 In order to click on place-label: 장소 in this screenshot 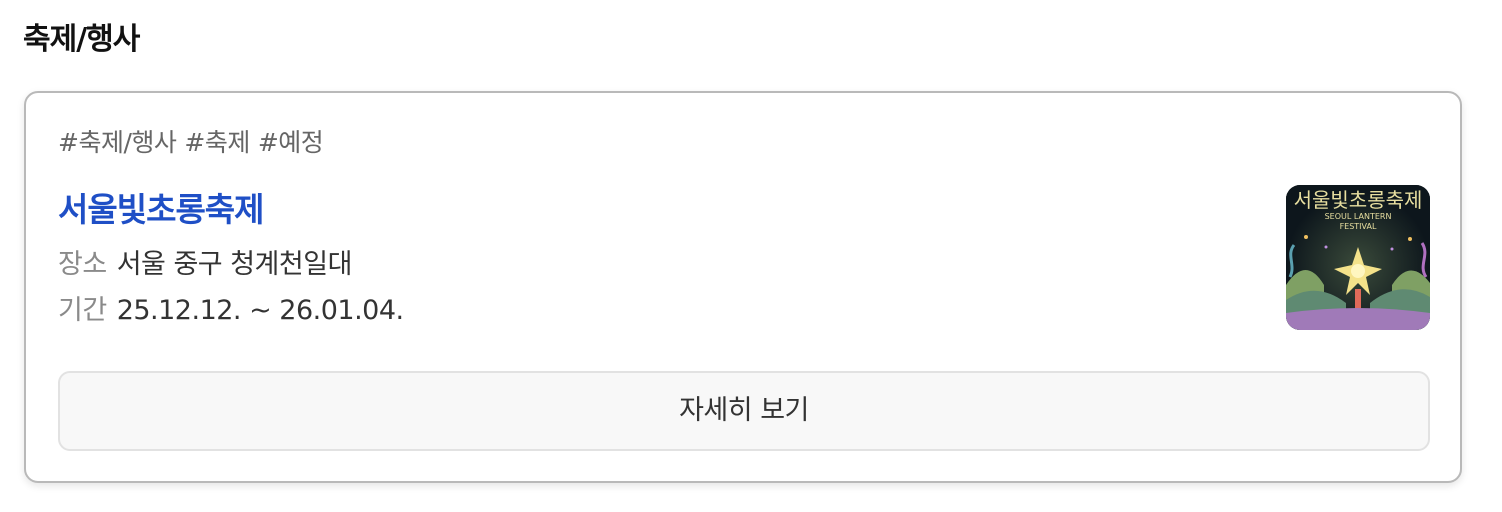, I will do `click(82, 264)`.